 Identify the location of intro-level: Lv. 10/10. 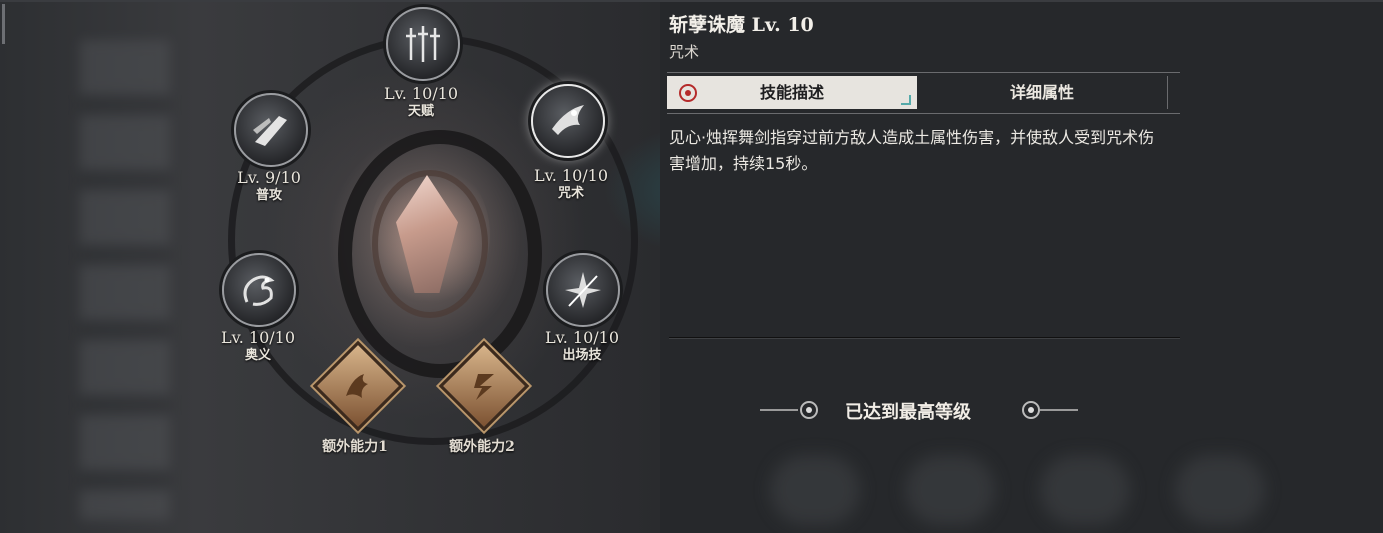
(582, 337).